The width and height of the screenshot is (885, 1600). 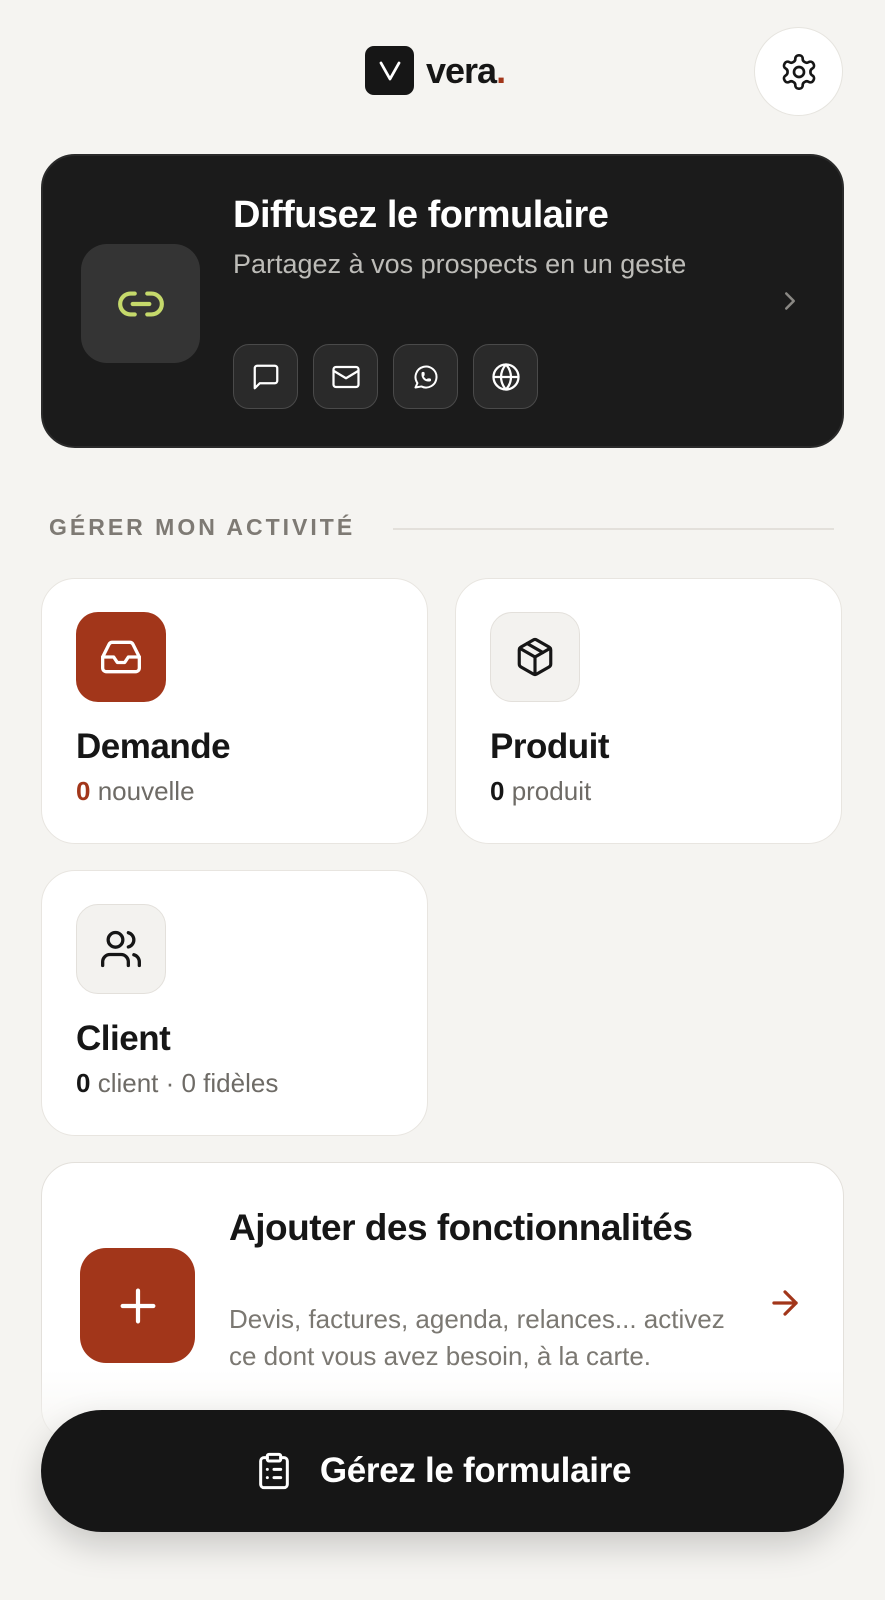 I want to click on clipboard-icon, so click(x=273, y=1471).